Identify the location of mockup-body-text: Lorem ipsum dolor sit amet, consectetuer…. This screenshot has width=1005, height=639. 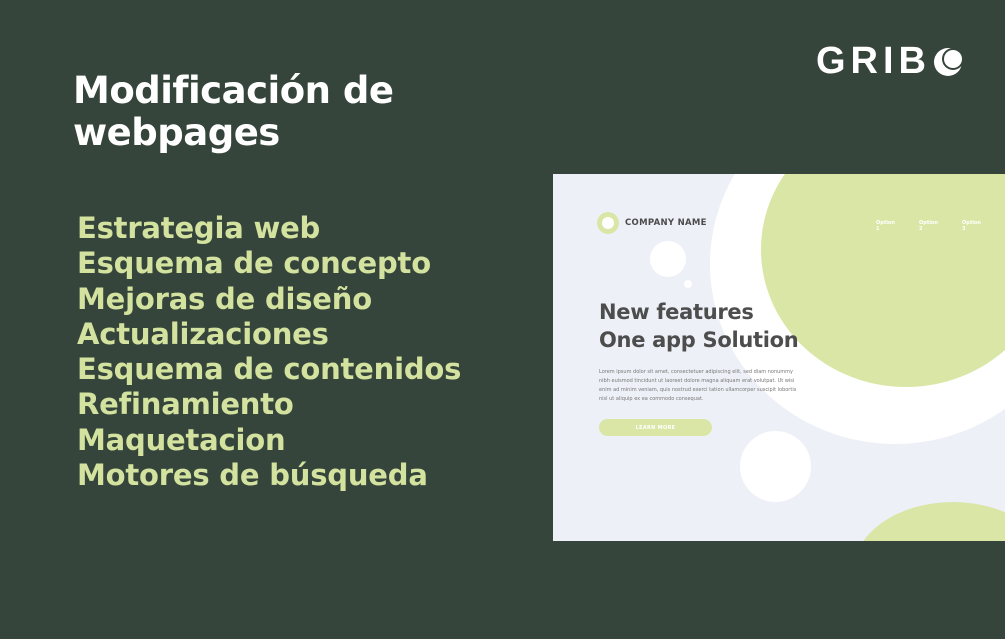
(698, 385).